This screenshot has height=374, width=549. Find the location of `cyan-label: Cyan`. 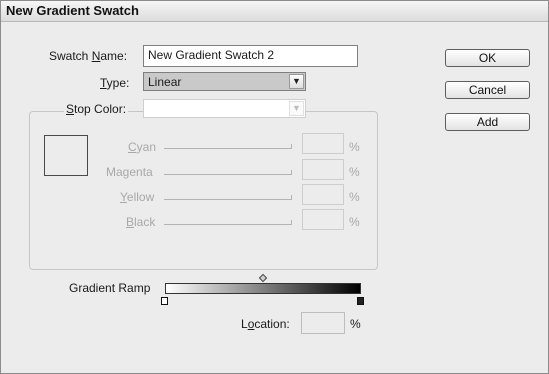

cyan-label: Cyan is located at coordinates (142, 147).